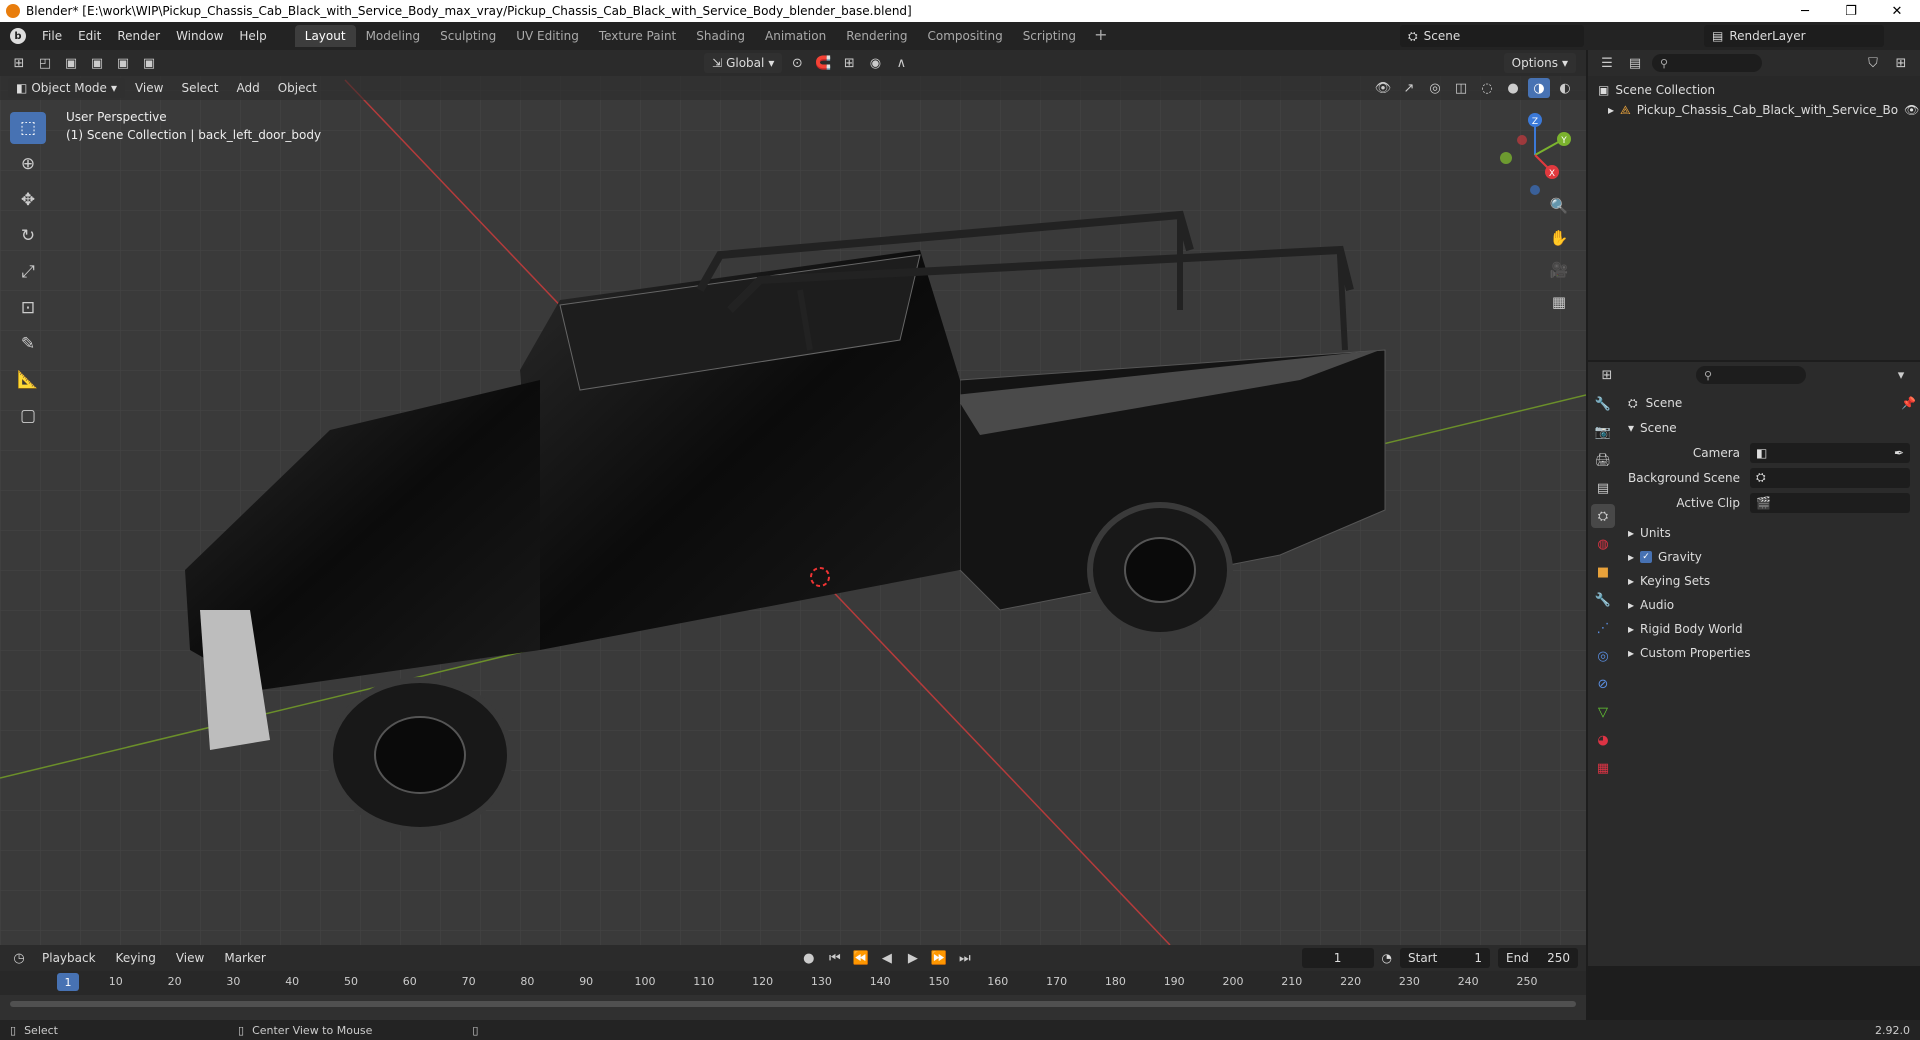  What do you see at coordinates (28, 344) in the screenshot?
I see `annotate-tool-icon: ✎` at bounding box center [28, 344].